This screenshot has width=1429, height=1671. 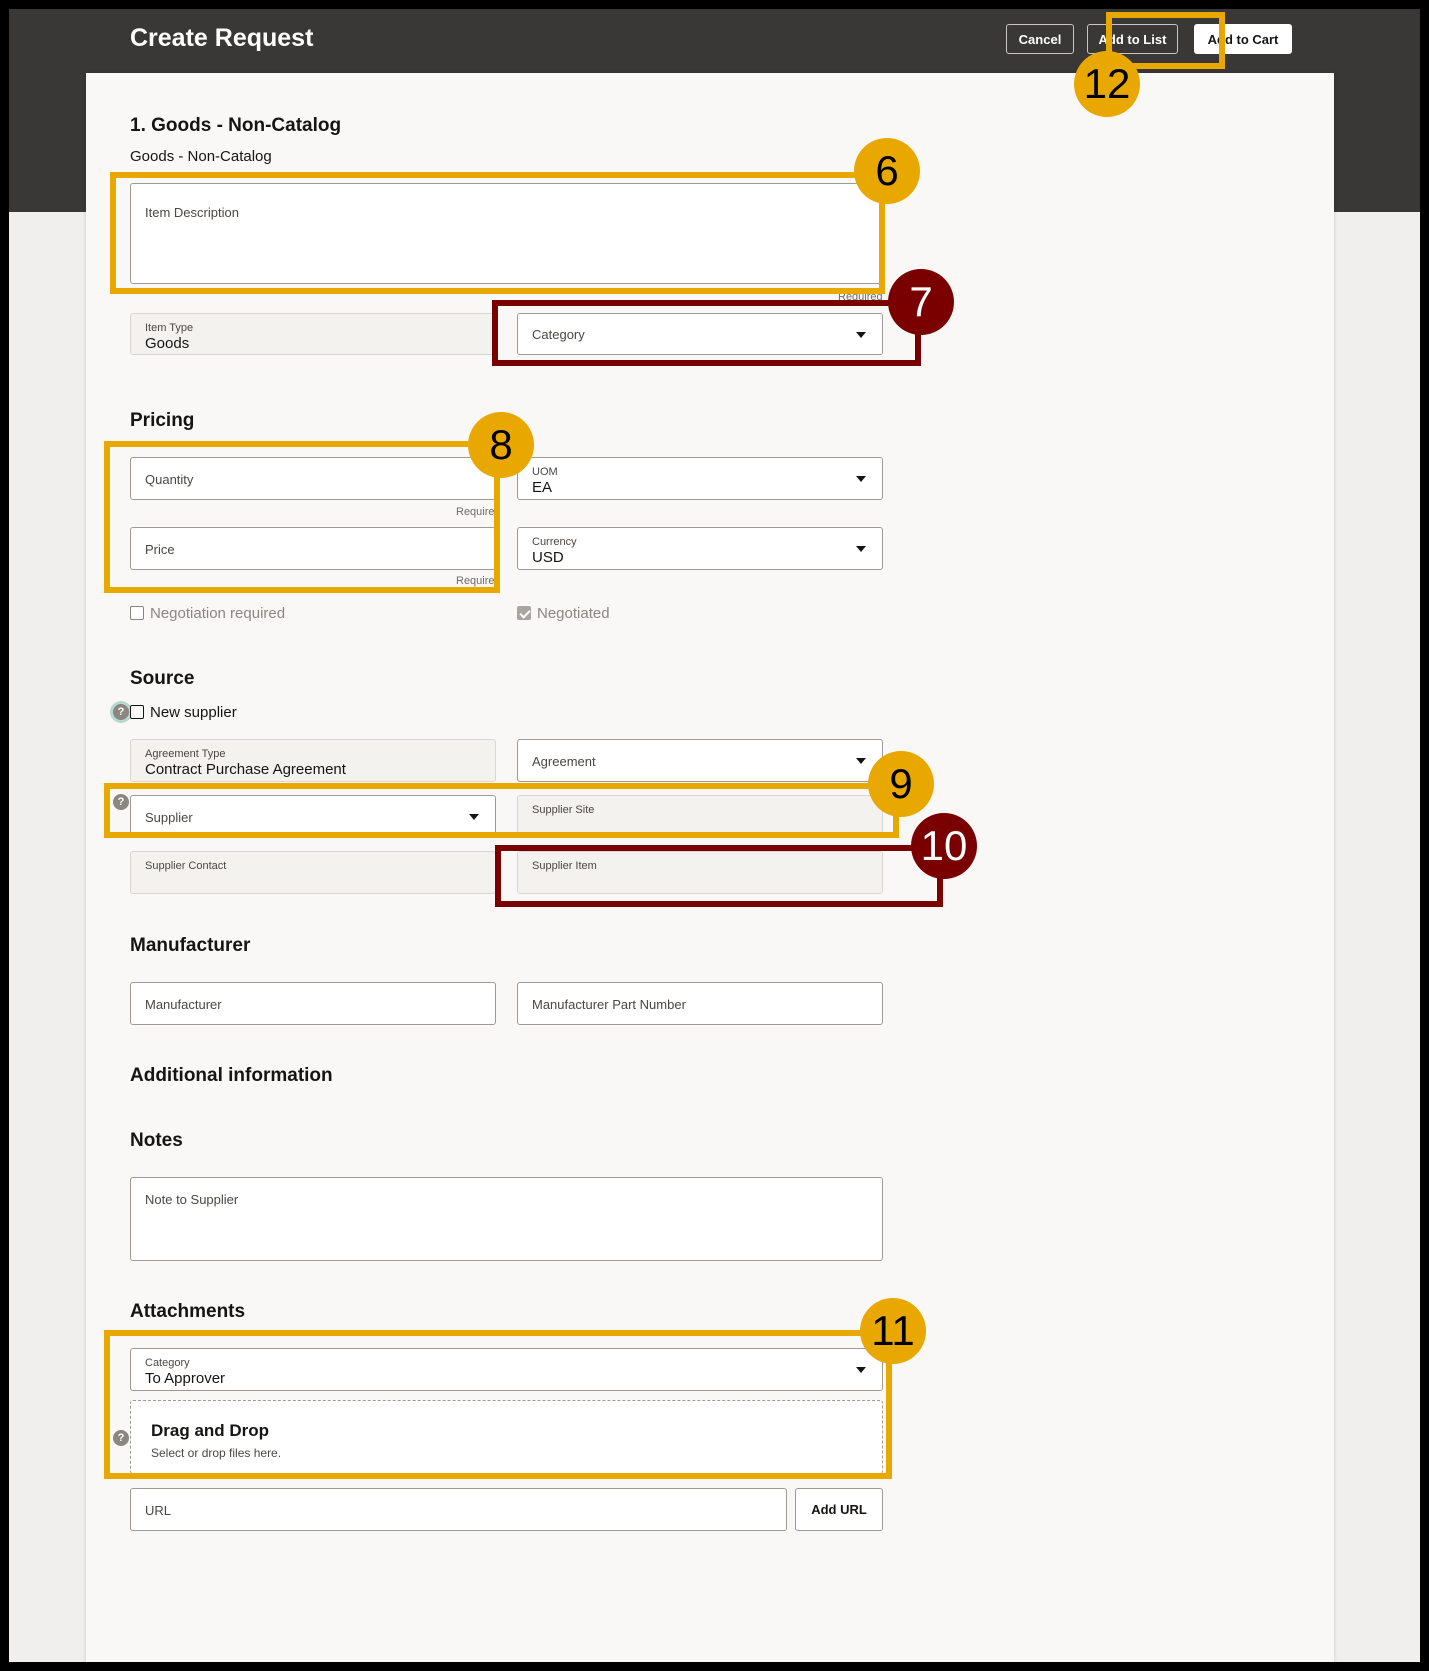 I want to click on note-to-supplier-field: Note to Supplier, so click(x=506, y=1219).